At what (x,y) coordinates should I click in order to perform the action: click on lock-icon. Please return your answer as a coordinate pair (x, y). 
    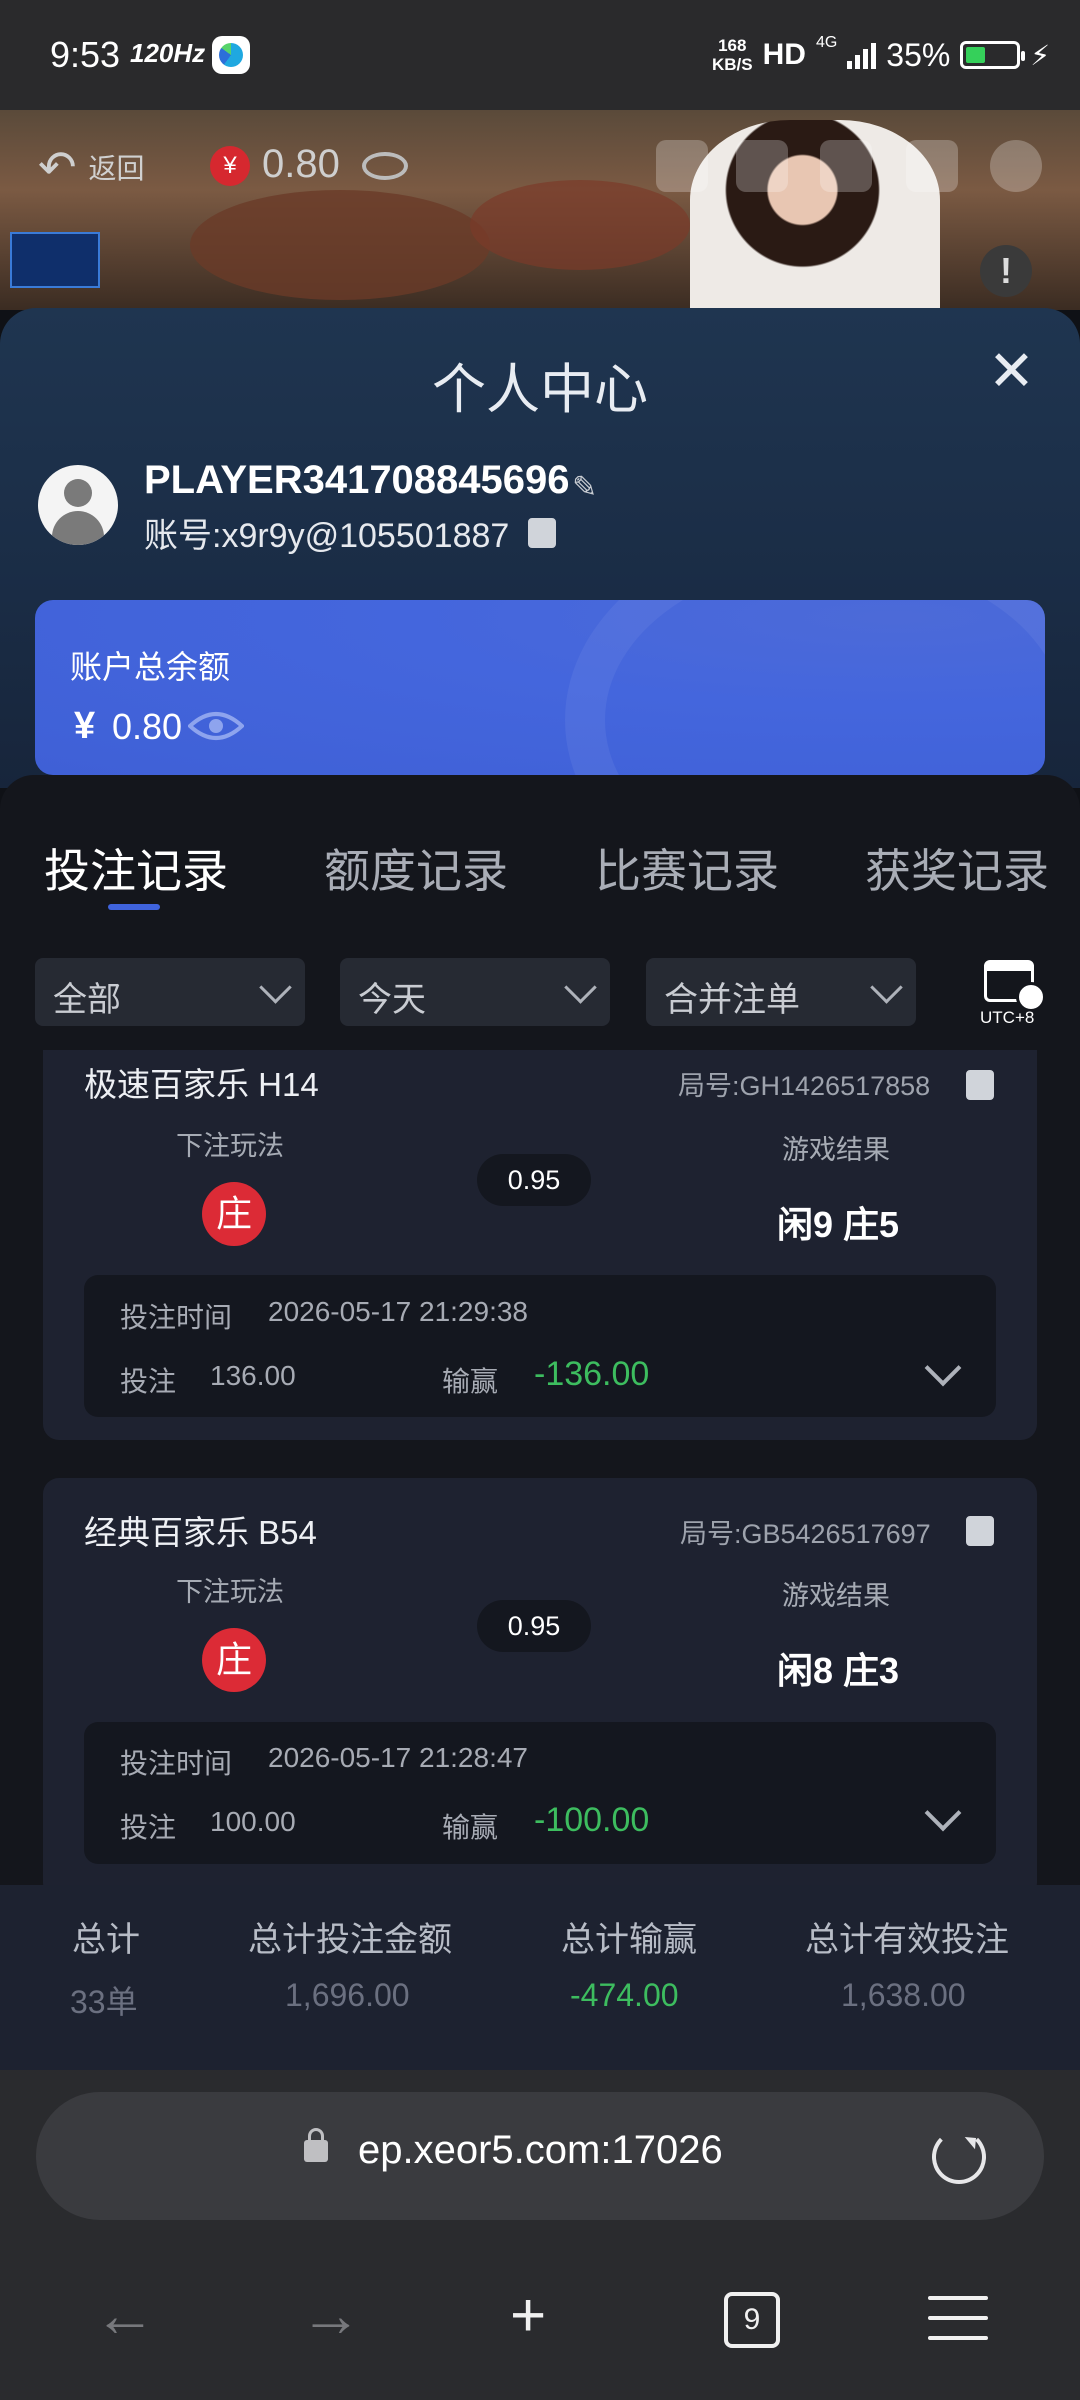
    Looking at the image, I should click on (316, 2145).